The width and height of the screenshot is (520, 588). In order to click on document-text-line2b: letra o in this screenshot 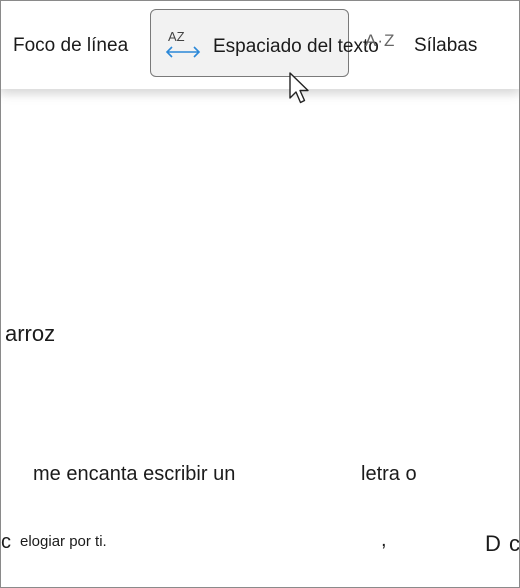, I will do `click(389, 474)`.